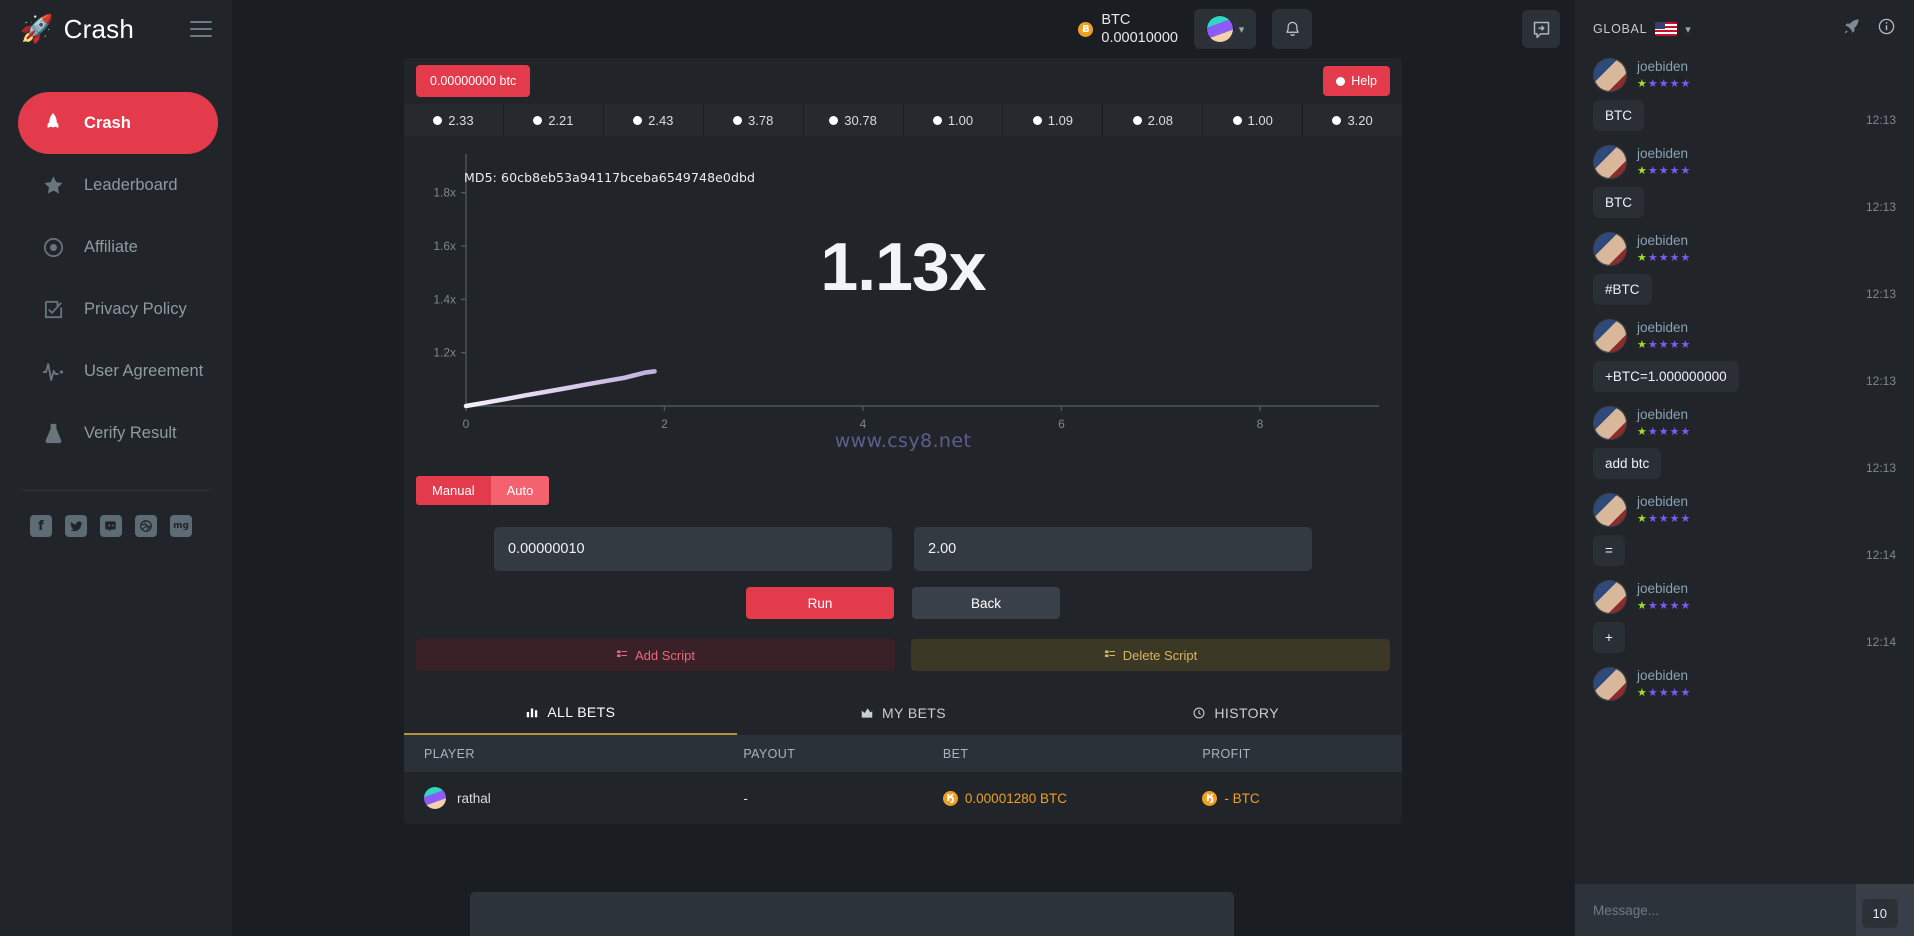 This screenshot has width=1914, height=936. Describe the element at coordinates (1053, 120) in the screenshot. I see `history-badge: 1.09` at that location.